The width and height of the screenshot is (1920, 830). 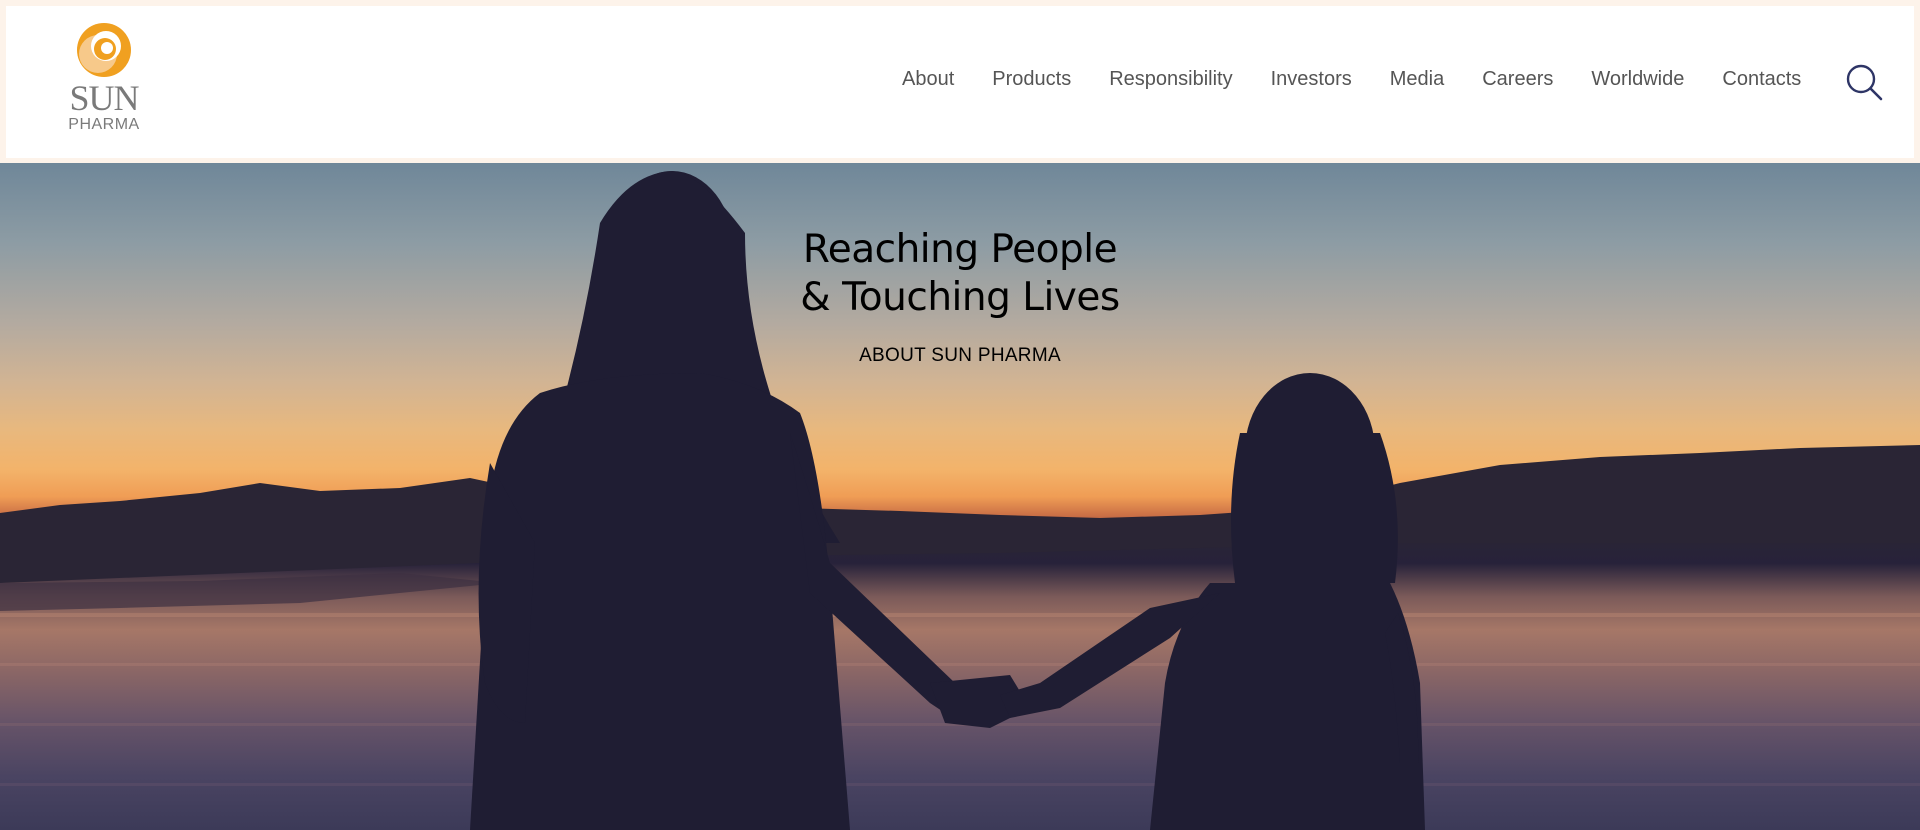 I want to click on sun-pharma-logo: SUN PHARMA, so click(x=104, y=78).